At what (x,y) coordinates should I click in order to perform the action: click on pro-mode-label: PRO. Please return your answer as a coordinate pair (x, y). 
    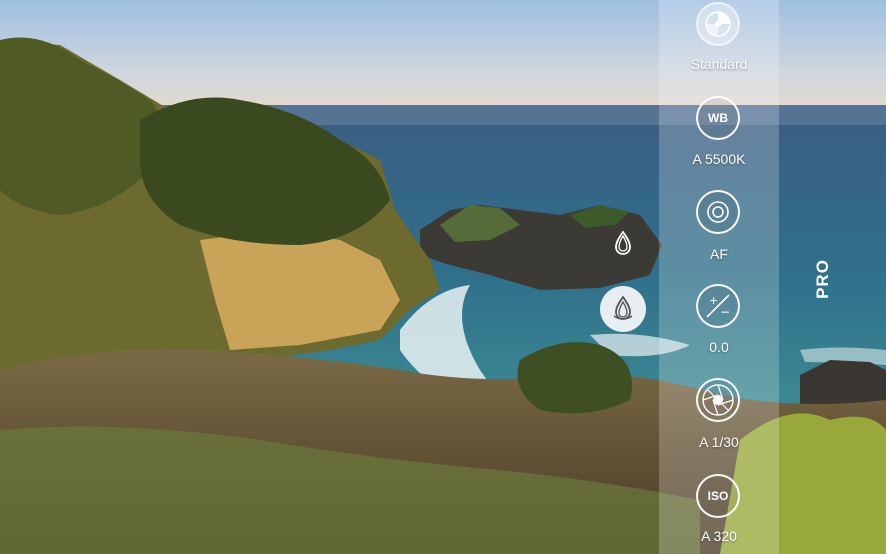
    Looking at the image, I should click on (823, 279).